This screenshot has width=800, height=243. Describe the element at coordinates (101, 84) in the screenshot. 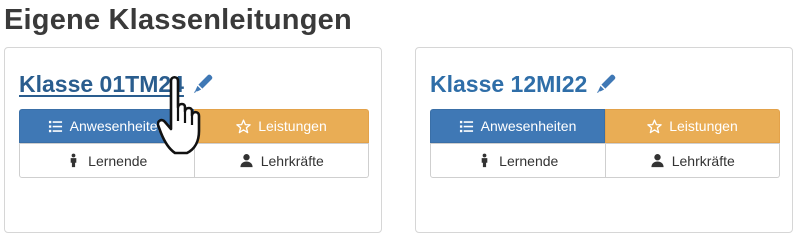

I see `class-title-link: Klasse 01TM24` at that location.